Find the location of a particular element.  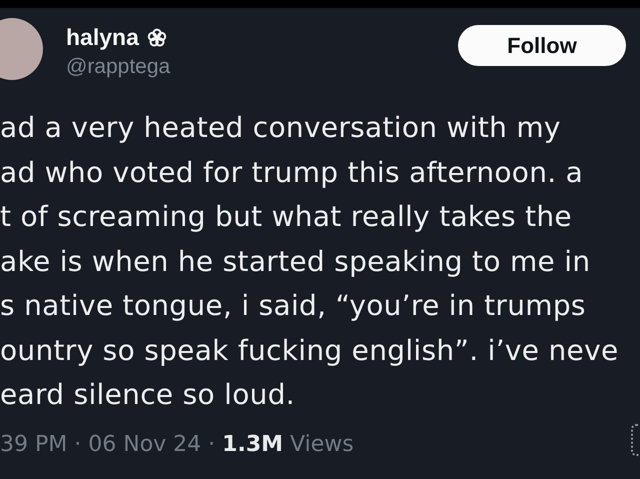

tweet-text-line: s native tongue, i said, “you’re in trumps is located at coordinates (293, 306).